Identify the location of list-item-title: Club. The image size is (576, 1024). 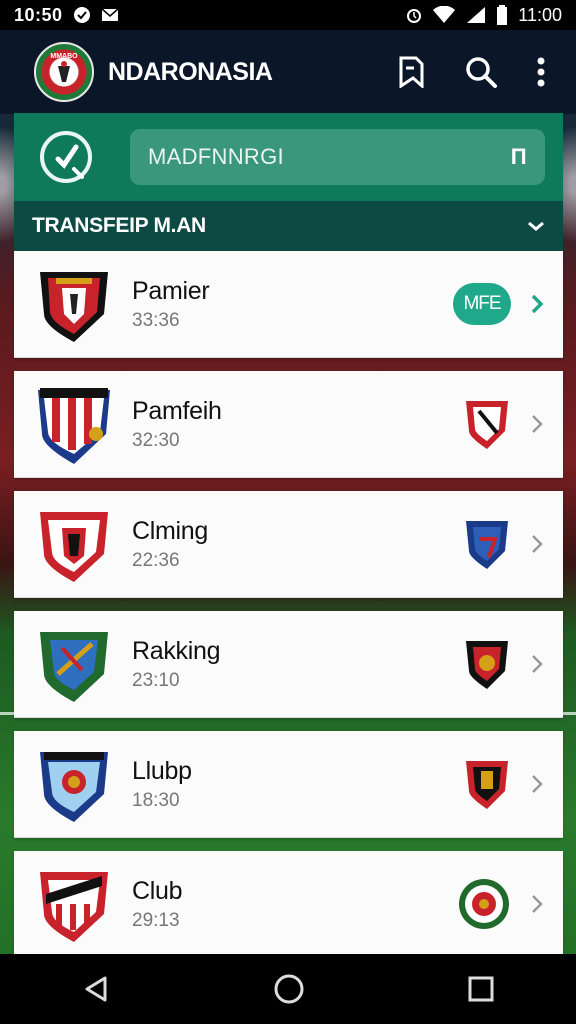
(157, 890).